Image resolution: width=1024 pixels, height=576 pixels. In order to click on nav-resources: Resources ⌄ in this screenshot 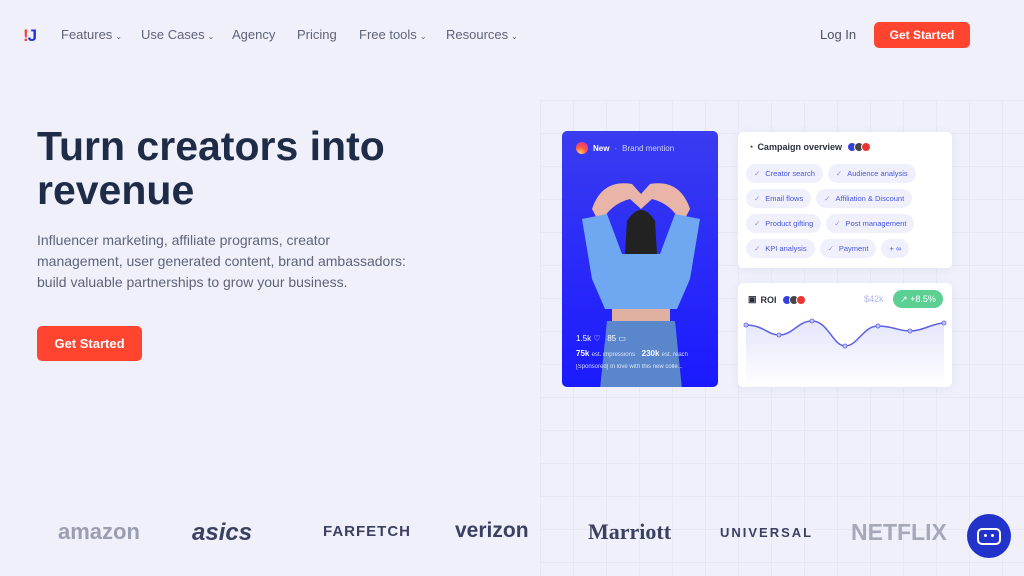, I will do `click(482, 34)`.